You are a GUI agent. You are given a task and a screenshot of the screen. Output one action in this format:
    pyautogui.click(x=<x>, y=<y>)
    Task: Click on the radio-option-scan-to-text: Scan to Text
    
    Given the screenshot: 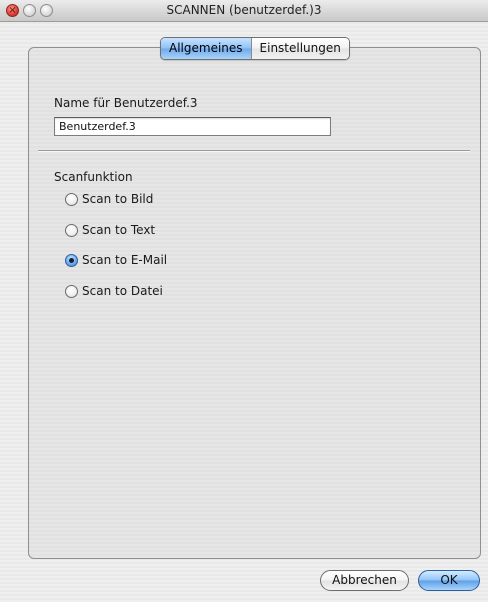 What is the action you would take?
    pyautogui.click(x=110, y=230)
    